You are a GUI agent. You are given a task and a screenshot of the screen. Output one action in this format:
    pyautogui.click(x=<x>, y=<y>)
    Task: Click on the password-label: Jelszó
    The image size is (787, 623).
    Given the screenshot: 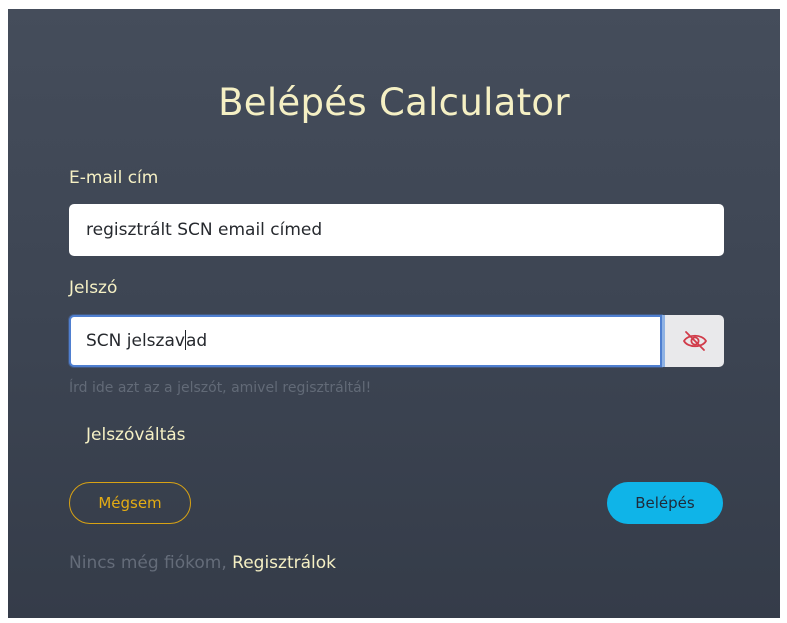 What is the action you would take?
    pyautogui.click(x=93, y=288)
    